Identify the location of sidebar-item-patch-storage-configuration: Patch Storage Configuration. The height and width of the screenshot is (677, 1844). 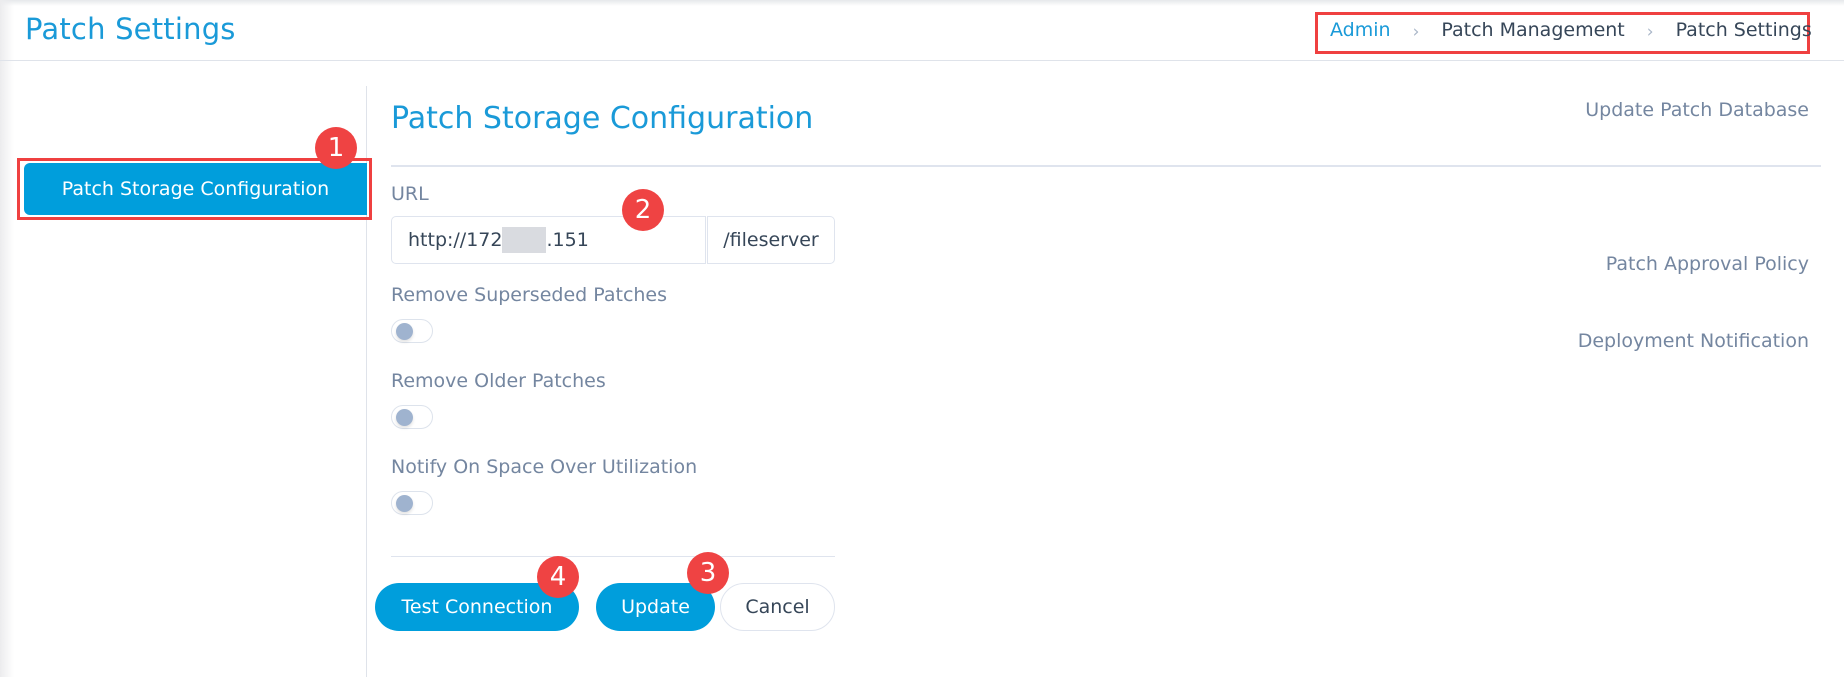
(195, 189).